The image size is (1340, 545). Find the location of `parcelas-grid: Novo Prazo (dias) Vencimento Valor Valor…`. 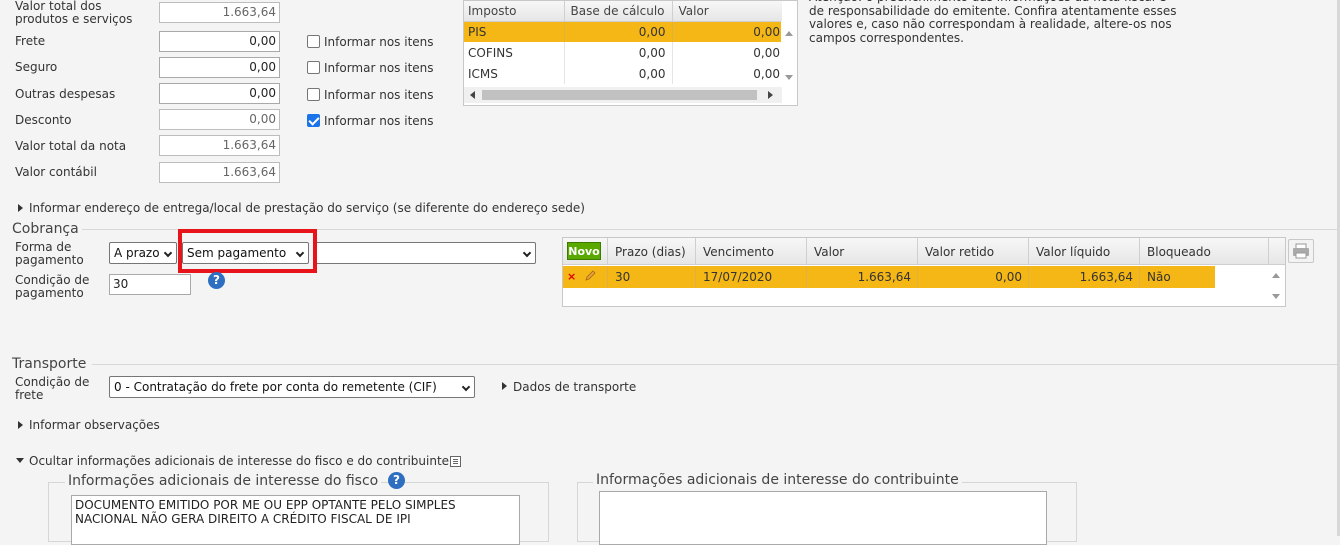

parcelas-grid: Novo Prazo (dias) Vencimento Valor Valor… is located at coordinates (924, 272).